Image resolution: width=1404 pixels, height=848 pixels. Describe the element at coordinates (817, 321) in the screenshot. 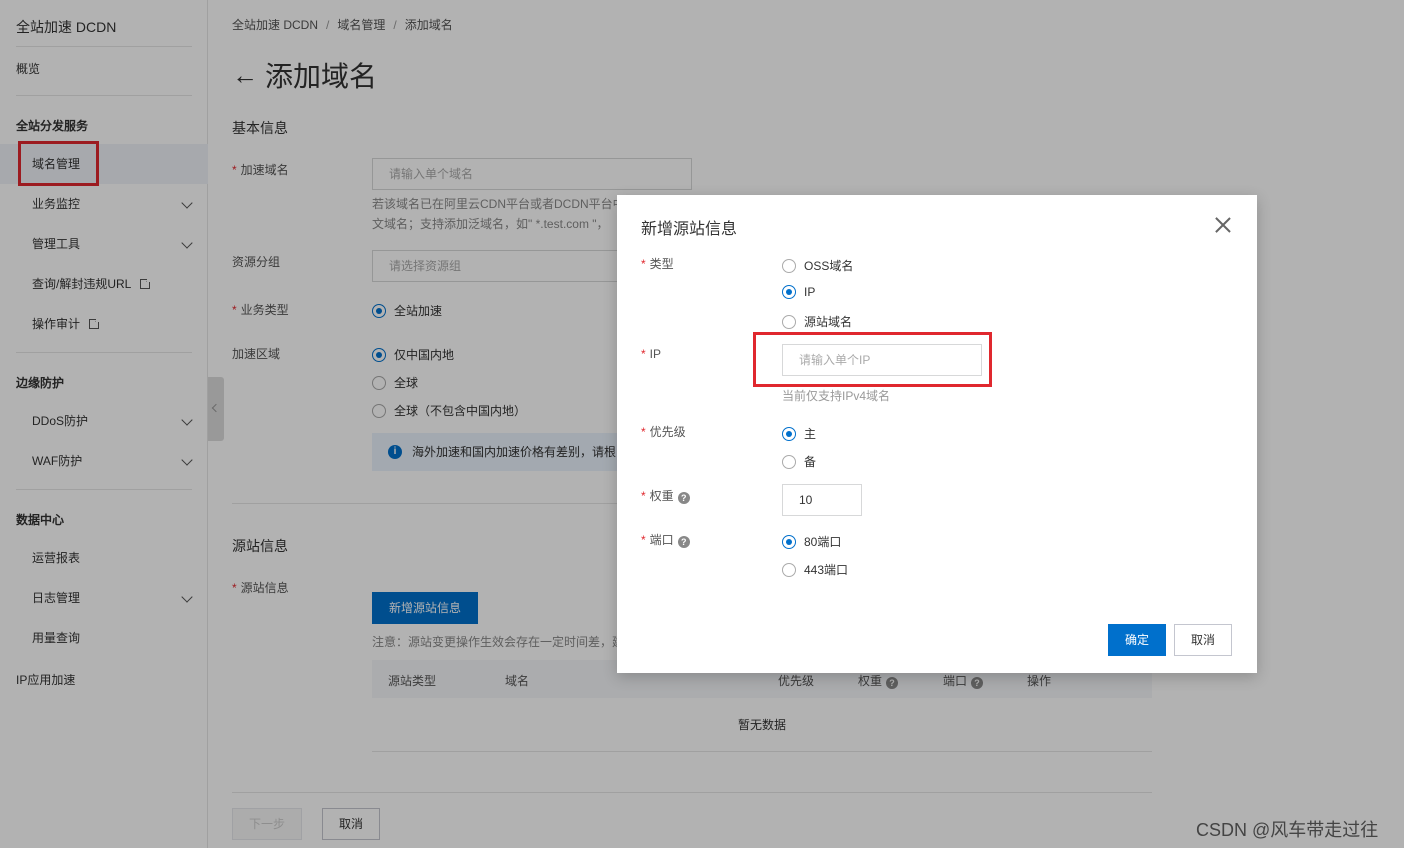

I see `type-radio-origin-domain: 源站域名` at that location.